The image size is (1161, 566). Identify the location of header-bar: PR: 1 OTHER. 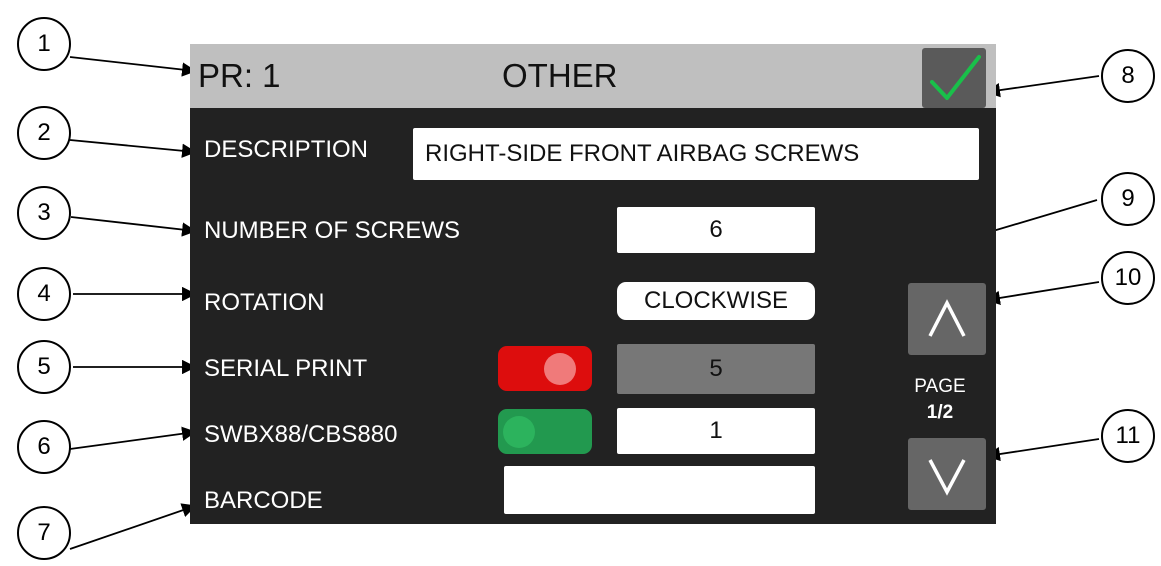
(593, 76).